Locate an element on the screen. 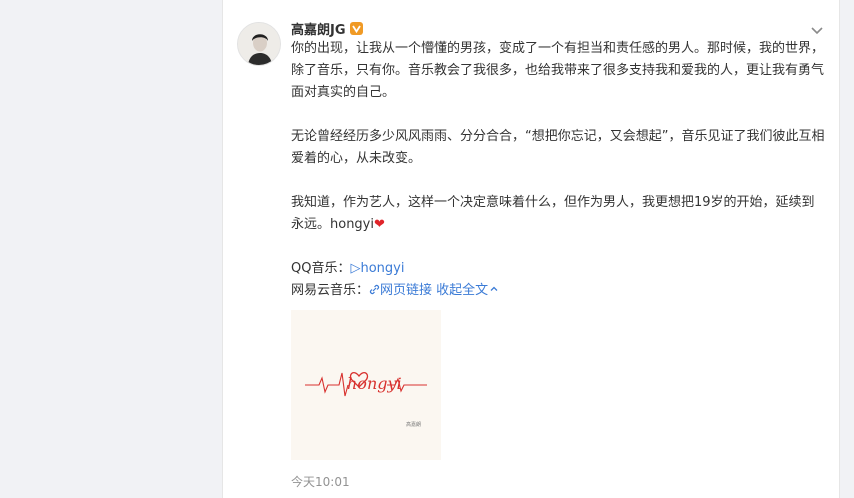 The image size is (854, 498). post-timestamp: 今天10:01 is located at coordinates (320, 481).